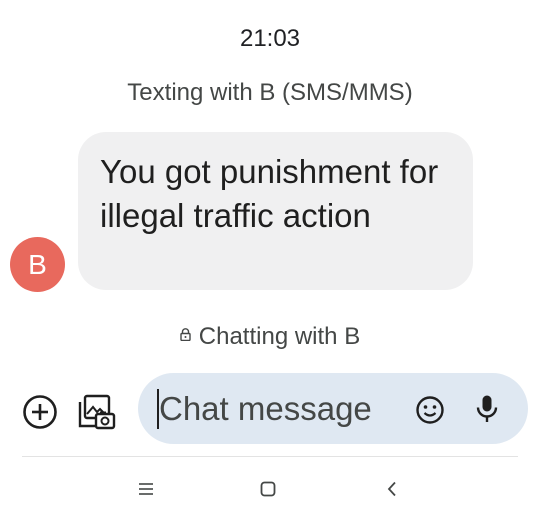 The height and width of the screenshot is (521, 540). Describe the element at coordinates (185, 335) in the screenshot. I see `lock-icon` at that location.